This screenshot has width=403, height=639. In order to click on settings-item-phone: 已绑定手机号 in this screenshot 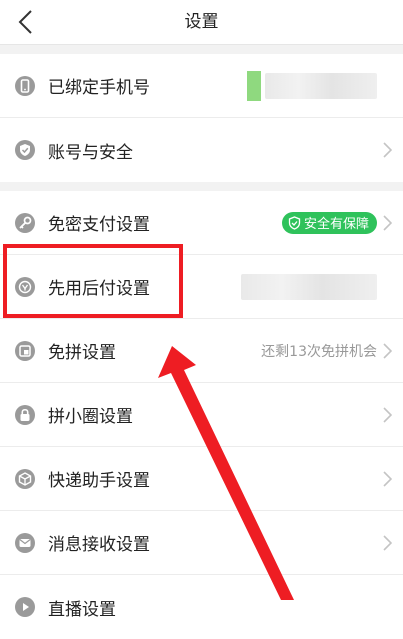, I will do `click(201, 86)`.